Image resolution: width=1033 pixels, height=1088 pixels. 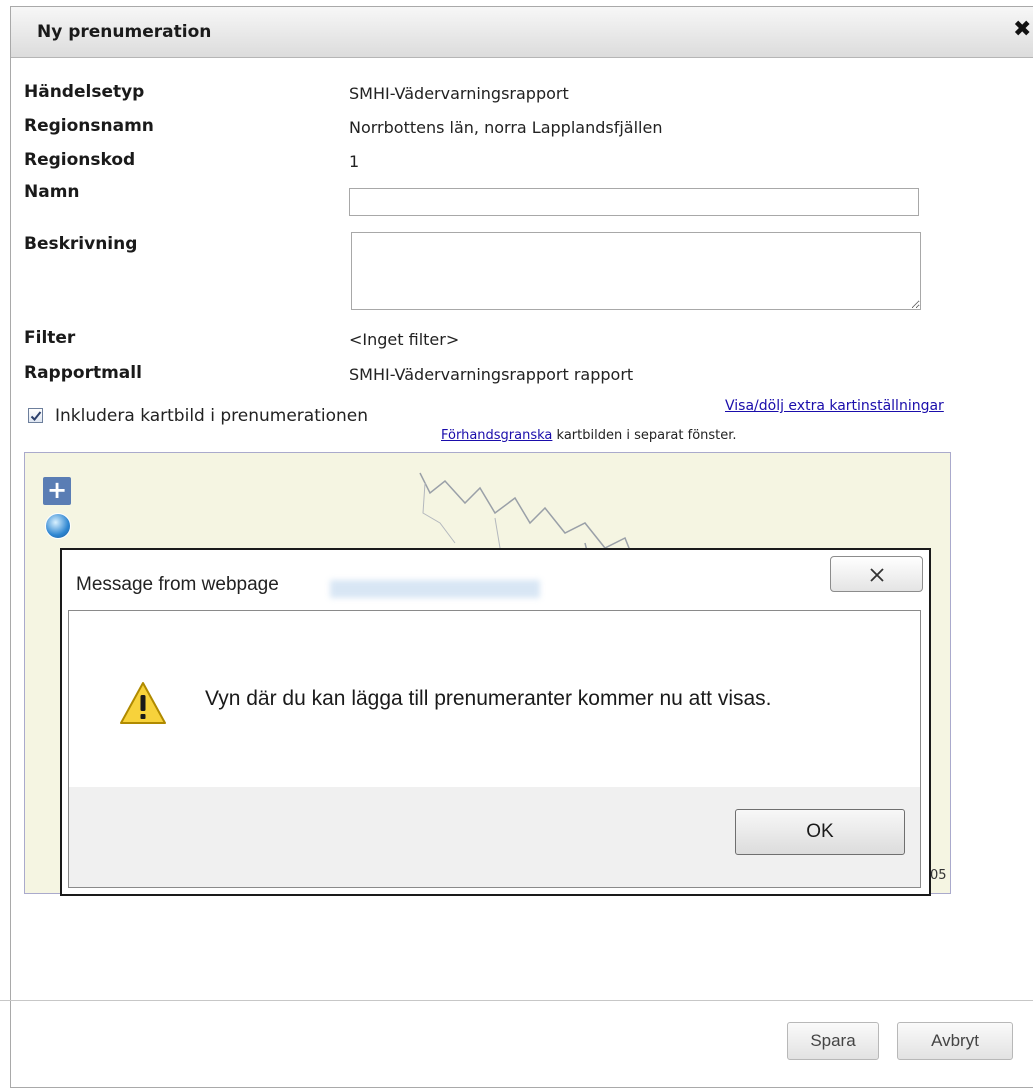 What do you see at coordinates (634, 202) in the screenshot?
I see `name-input` at bounding box center [634, 202].